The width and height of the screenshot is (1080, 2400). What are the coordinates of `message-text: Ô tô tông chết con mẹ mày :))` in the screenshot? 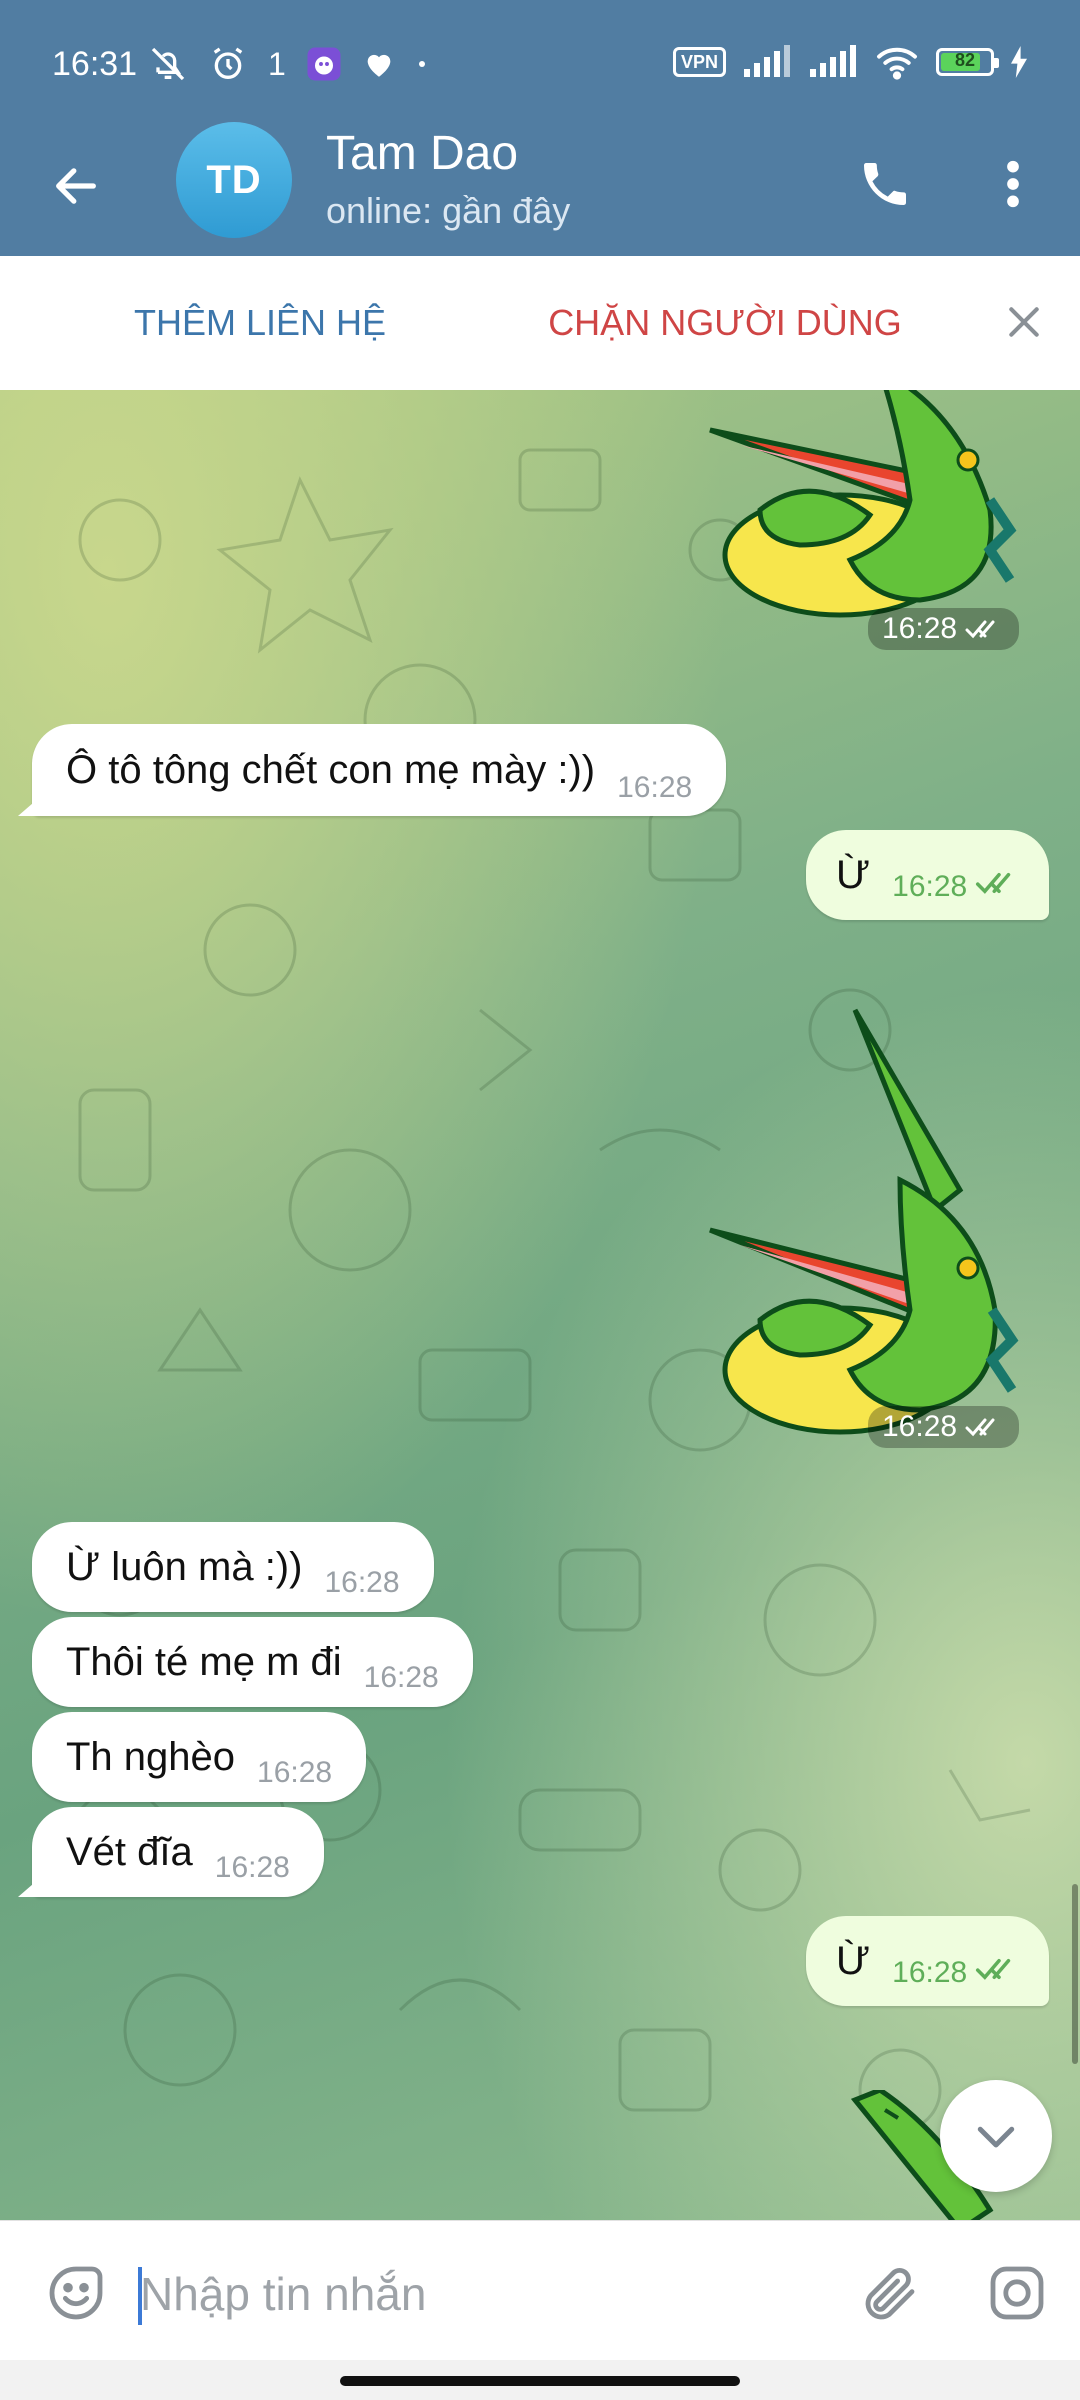 It's located at (331, 770).